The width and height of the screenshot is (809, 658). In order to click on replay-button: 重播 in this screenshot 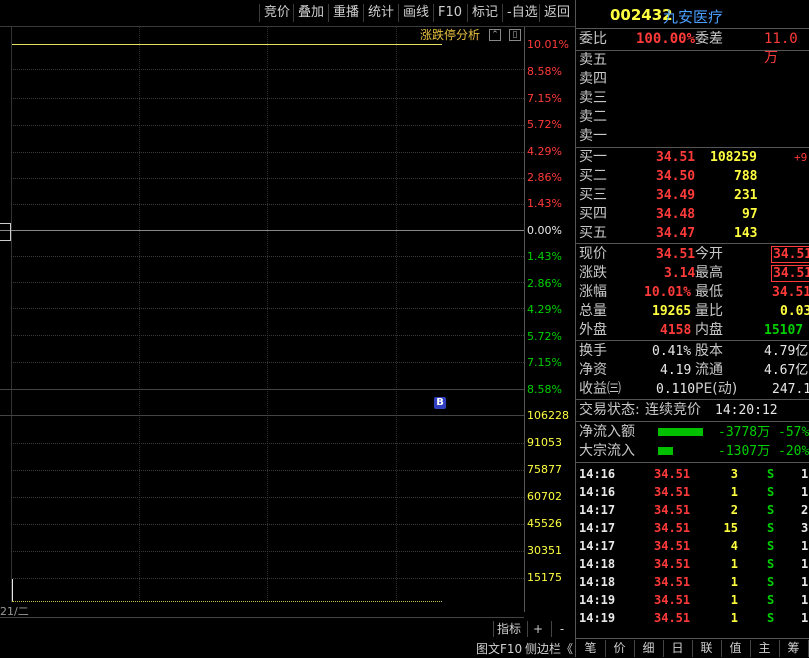, I will do `click(345, 13)`.